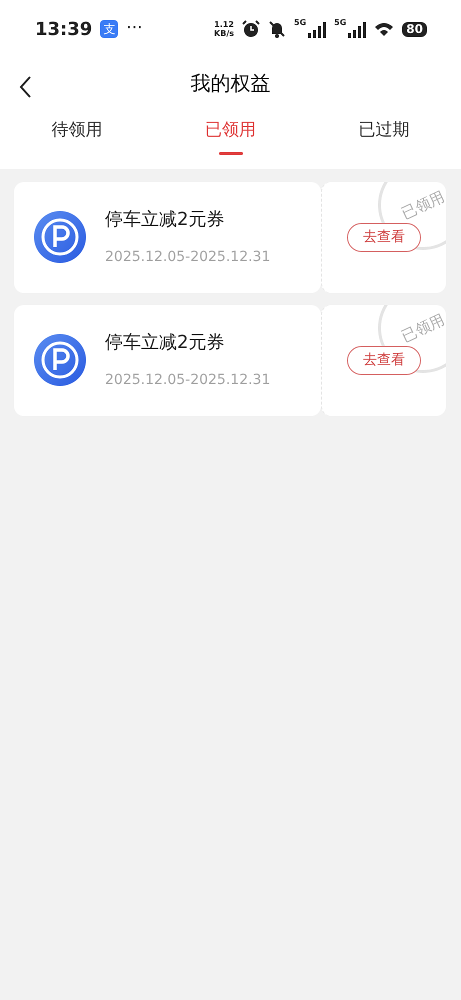 The image size is (461, 1000). I want to click on more-dots: ···, so click(134, 28).